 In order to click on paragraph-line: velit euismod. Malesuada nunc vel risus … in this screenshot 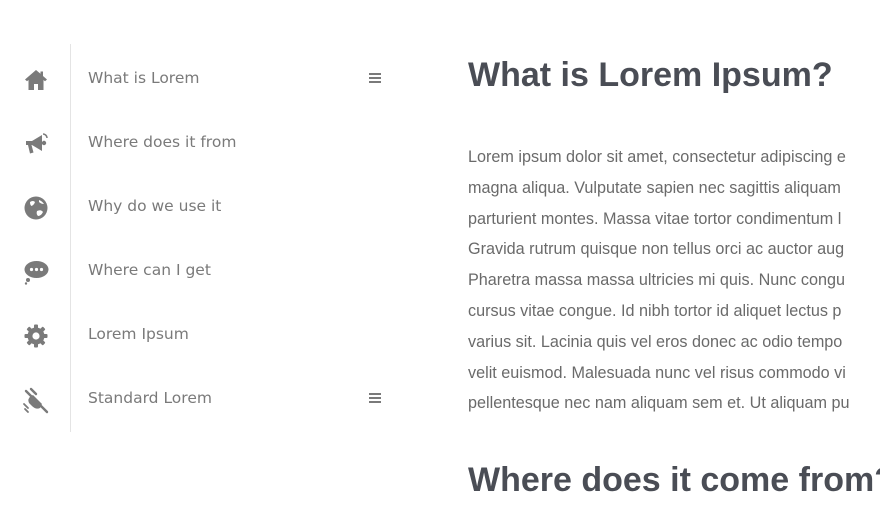, I will do `click(657, 372)`.